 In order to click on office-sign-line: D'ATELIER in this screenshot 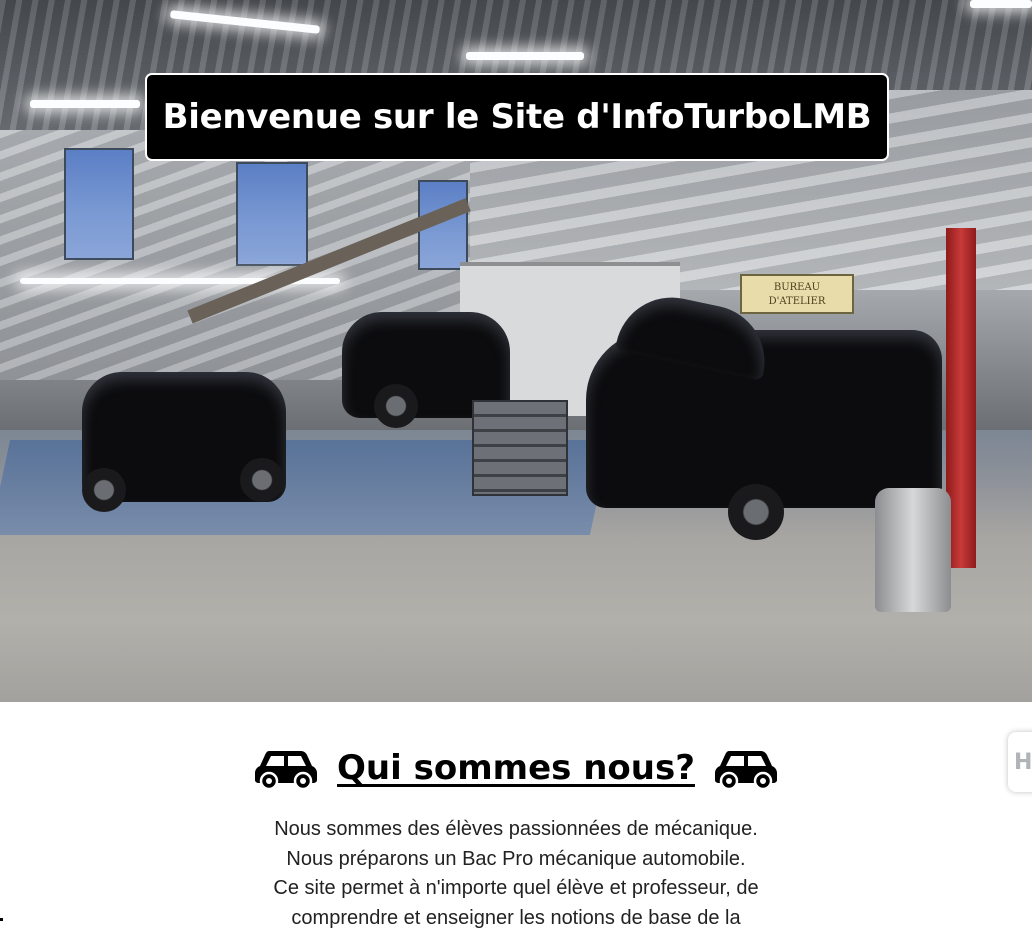, I will do `click(797, 302)`.